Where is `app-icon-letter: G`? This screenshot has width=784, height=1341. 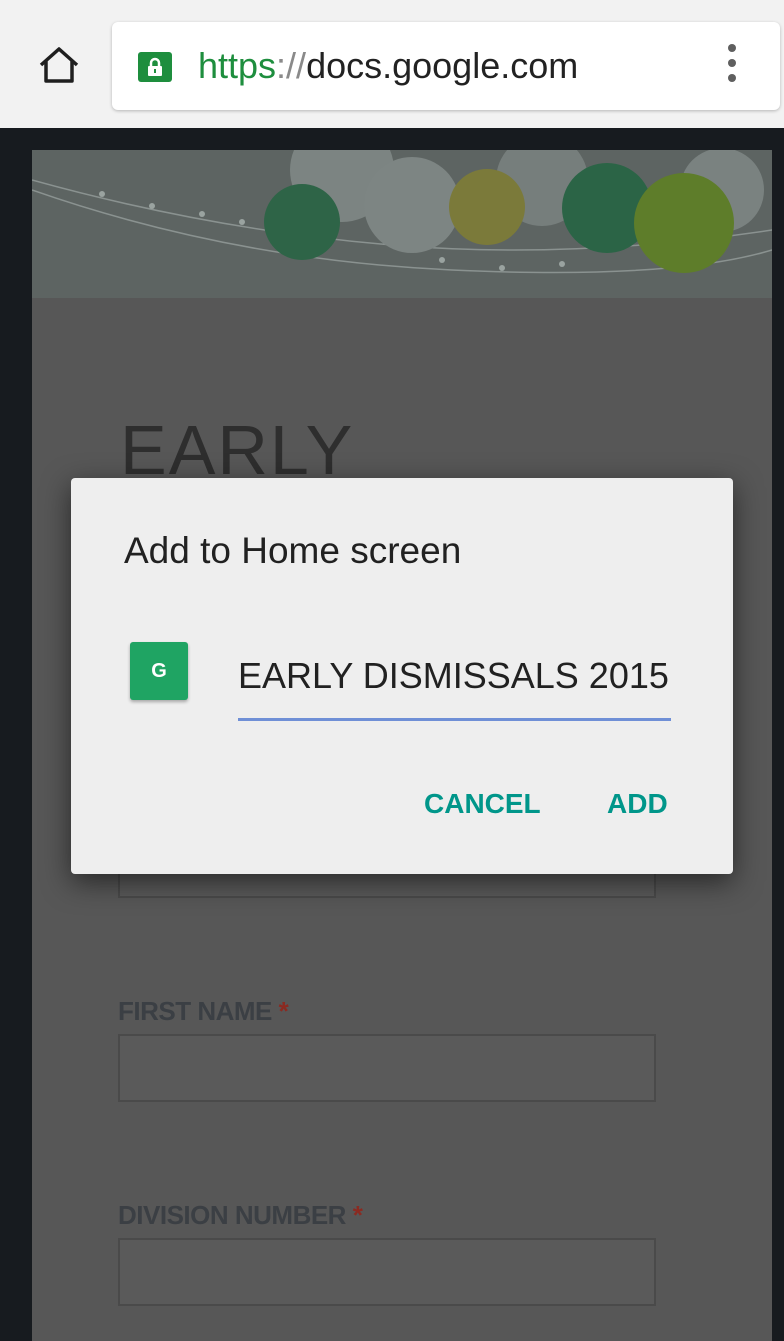
app-icon-letter: G is located at coordinates (159, 670).